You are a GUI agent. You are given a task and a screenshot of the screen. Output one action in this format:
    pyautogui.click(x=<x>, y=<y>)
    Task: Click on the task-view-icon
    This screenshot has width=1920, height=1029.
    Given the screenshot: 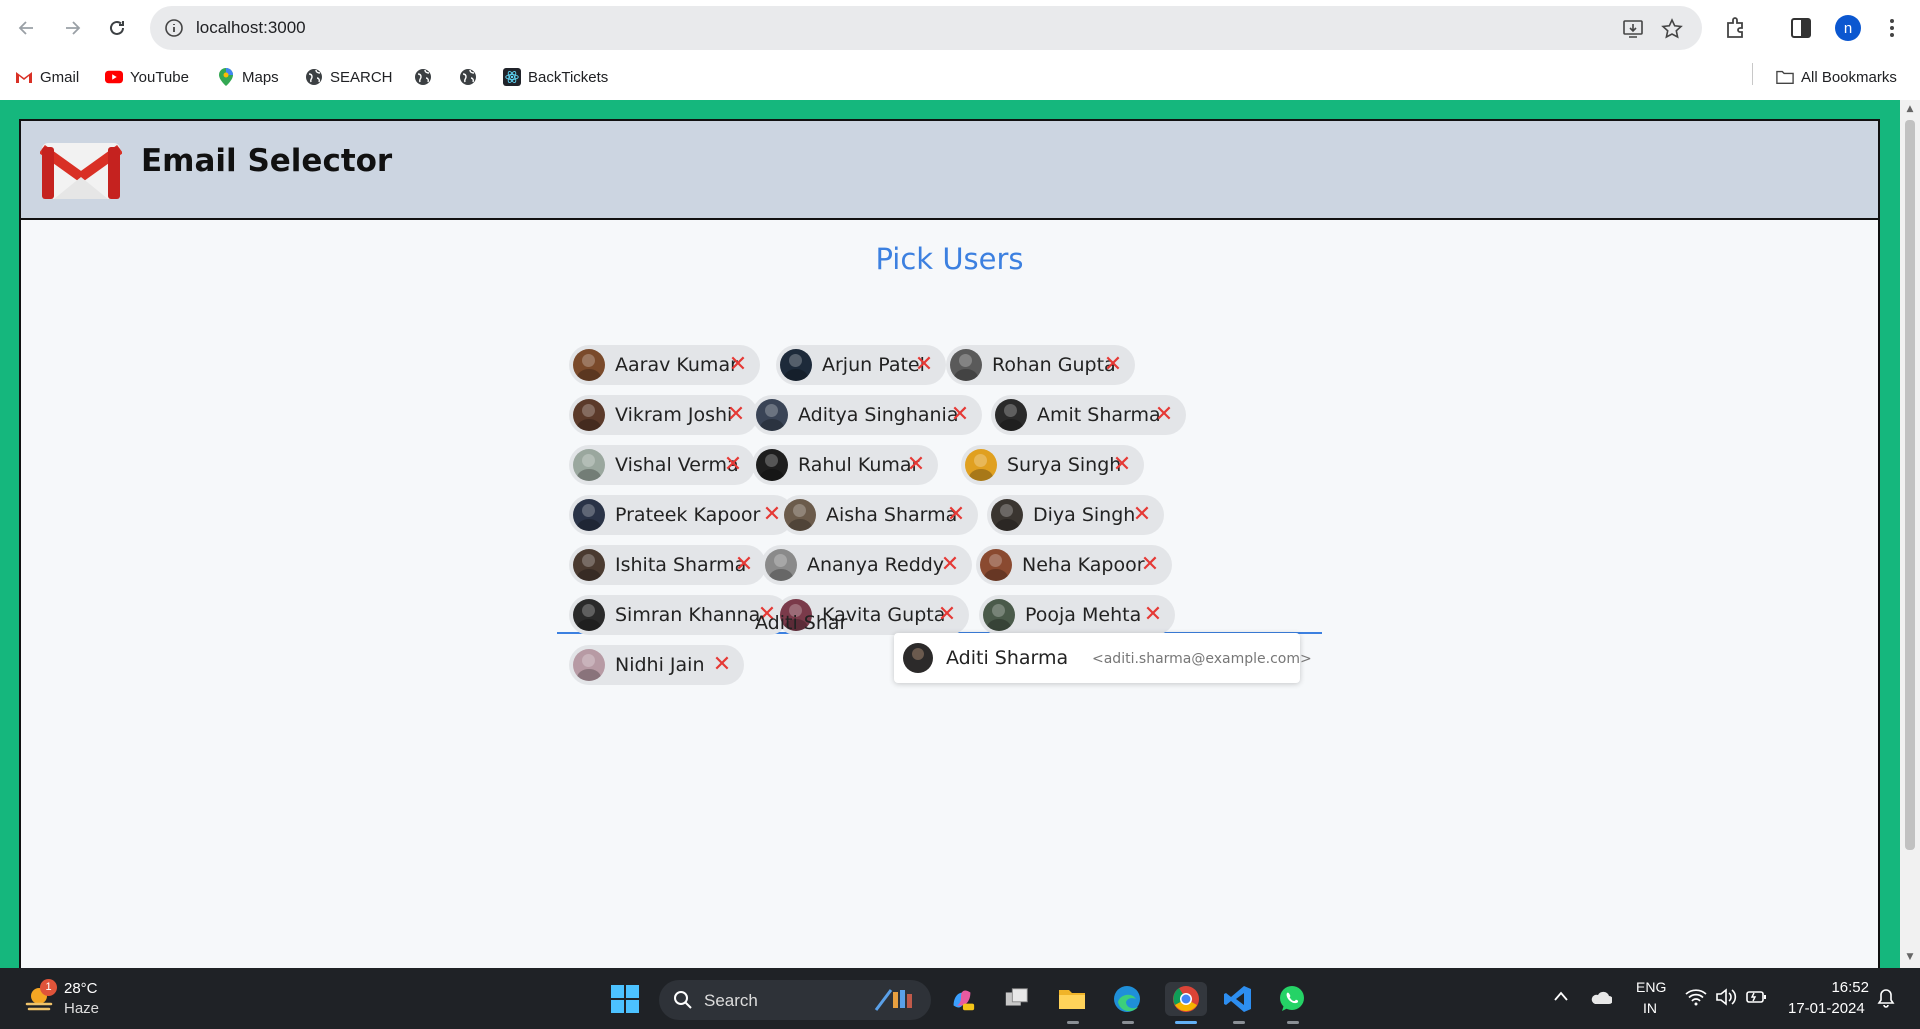 What is the action you would take?
    pyautogui.click(x=1017, y=999)
    